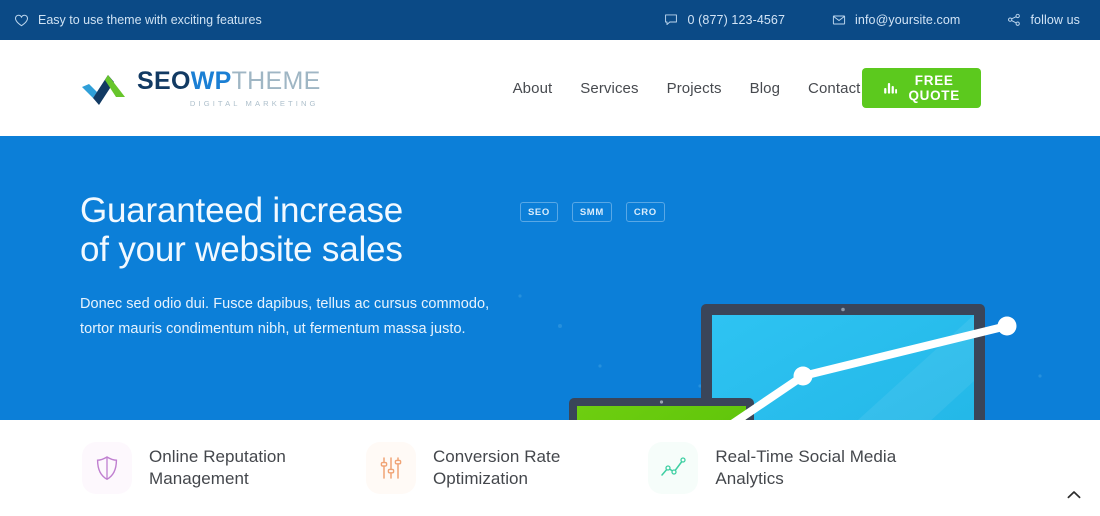  I want to click on feature-label-online-reputation: Online Reputation Management, so click(217, 468).